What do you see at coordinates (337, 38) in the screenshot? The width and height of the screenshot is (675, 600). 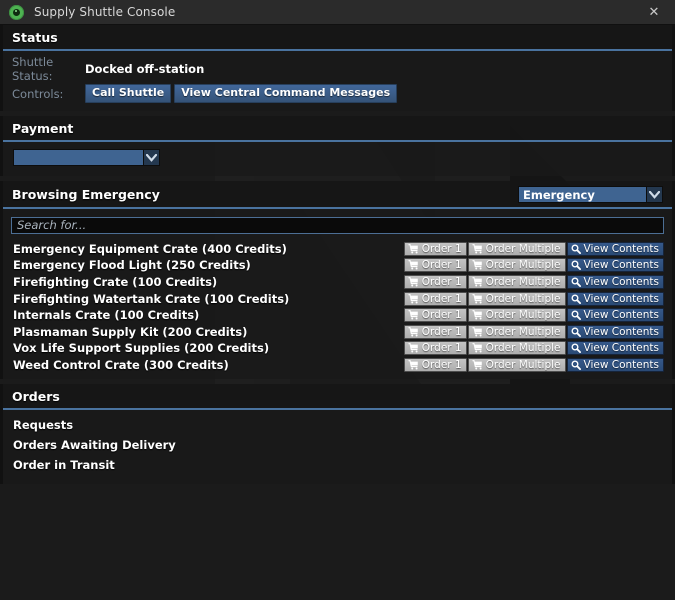 I see `status-section-header: Status` at bounding box center [337, 38].